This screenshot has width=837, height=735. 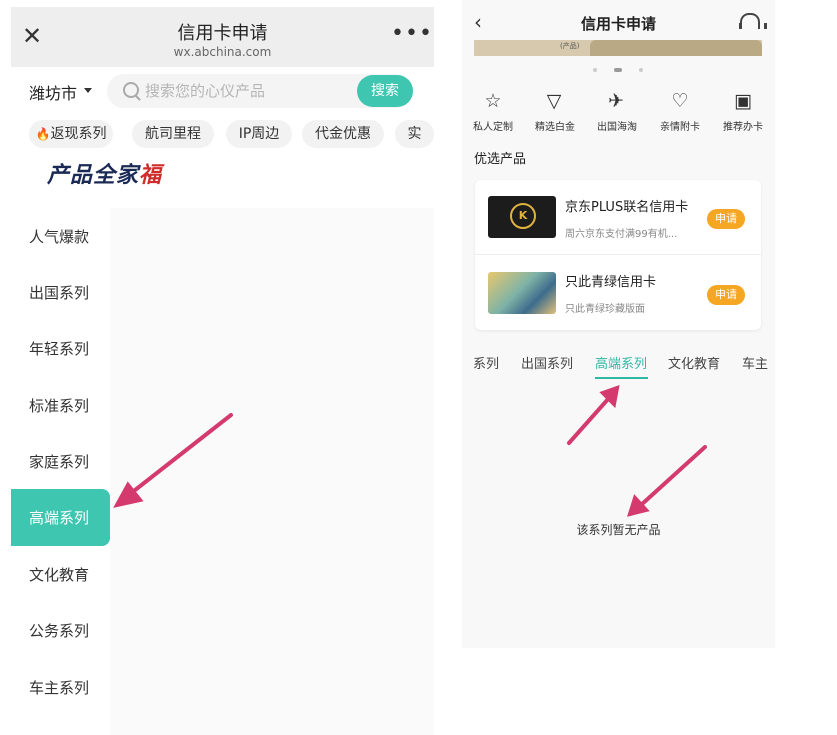 I want to click on arrow-to-empty-text, so click(x=673, y=476).